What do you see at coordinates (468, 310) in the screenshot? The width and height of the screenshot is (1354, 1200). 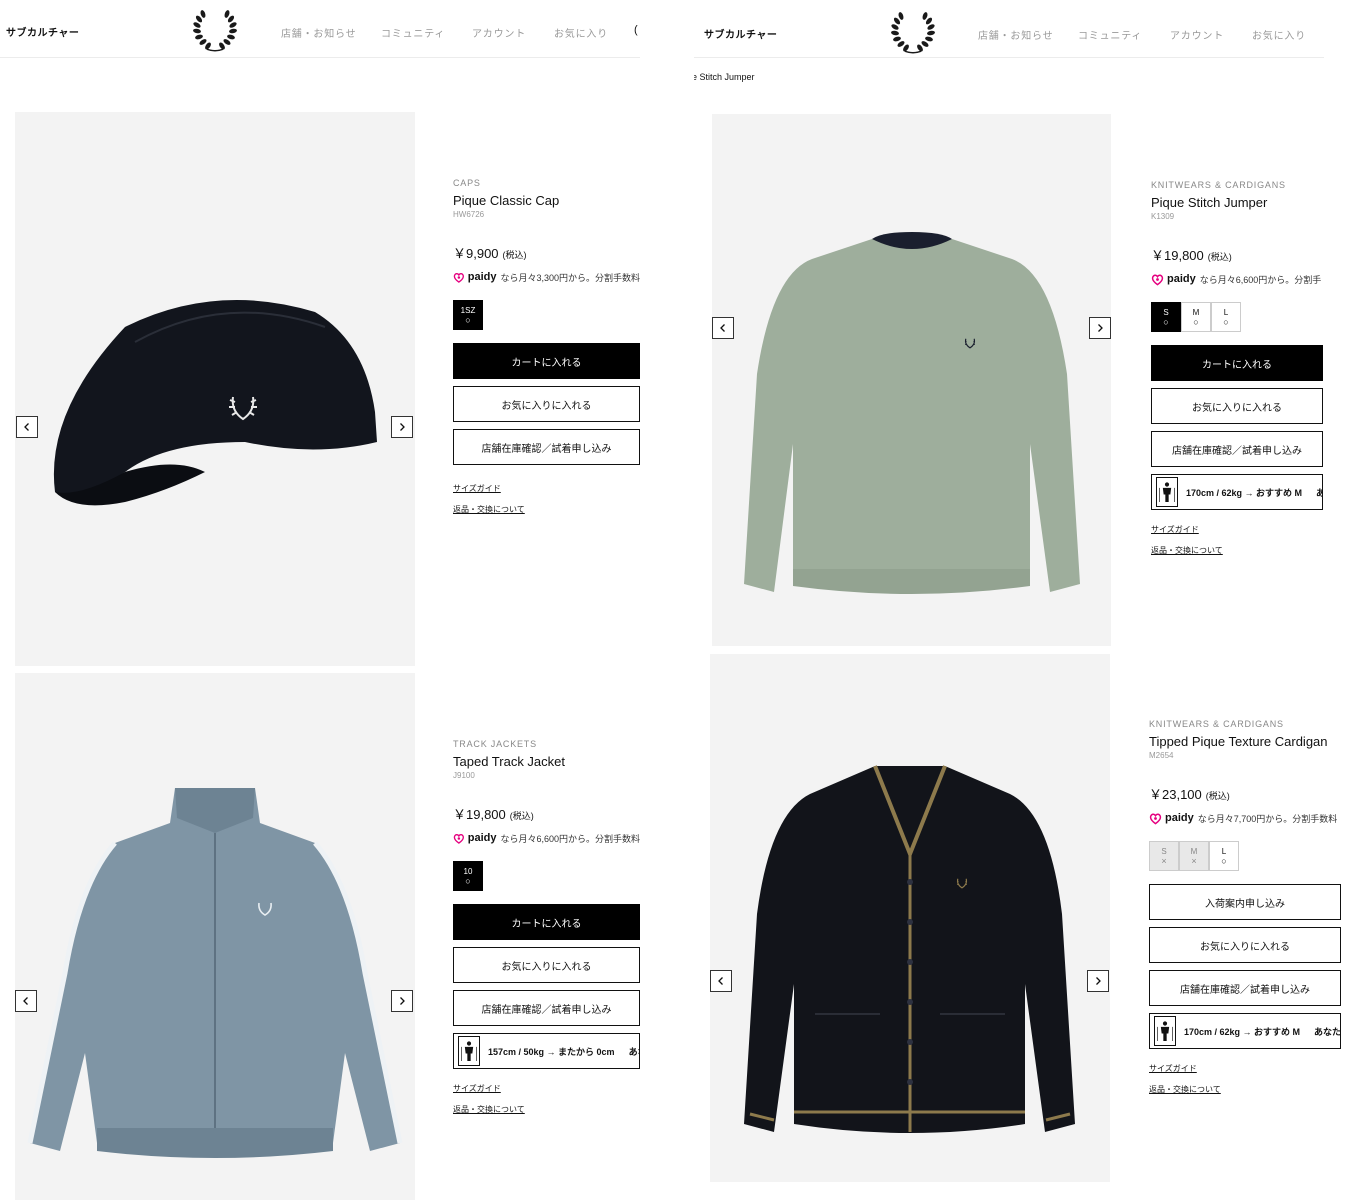 I see `size-label: 1SZ` at bounding box center [468, 310].